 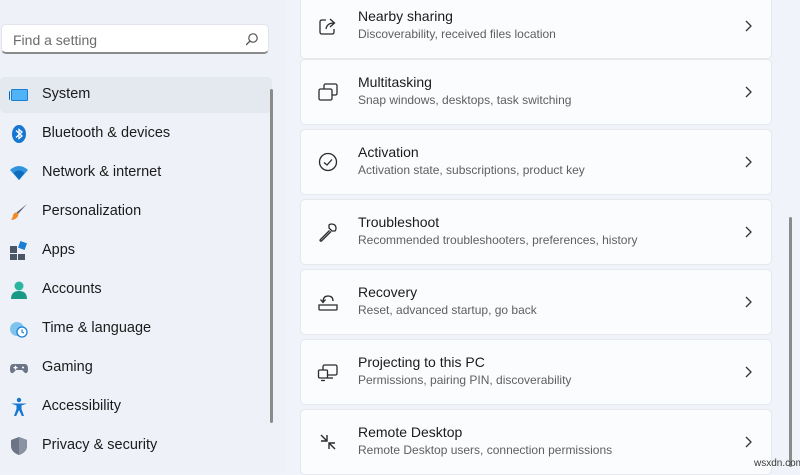 What do you see at coordinates (106, 133) in the screenshot?
I see `sidebar-item-label: Bluetooth & devices` at bounding box center [106, 133].